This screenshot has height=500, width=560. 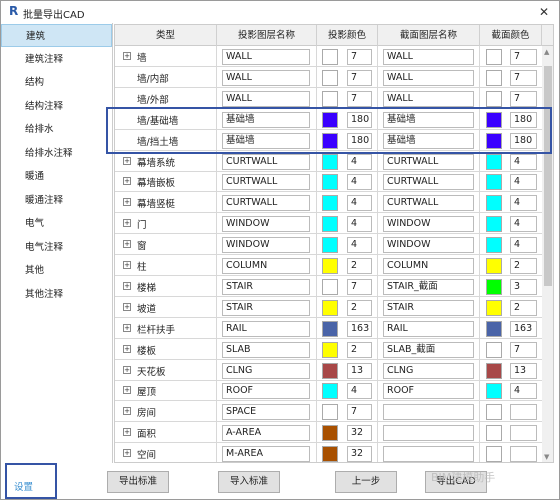 I want to click on section-color-input: 163, so click(x=523, y=328).